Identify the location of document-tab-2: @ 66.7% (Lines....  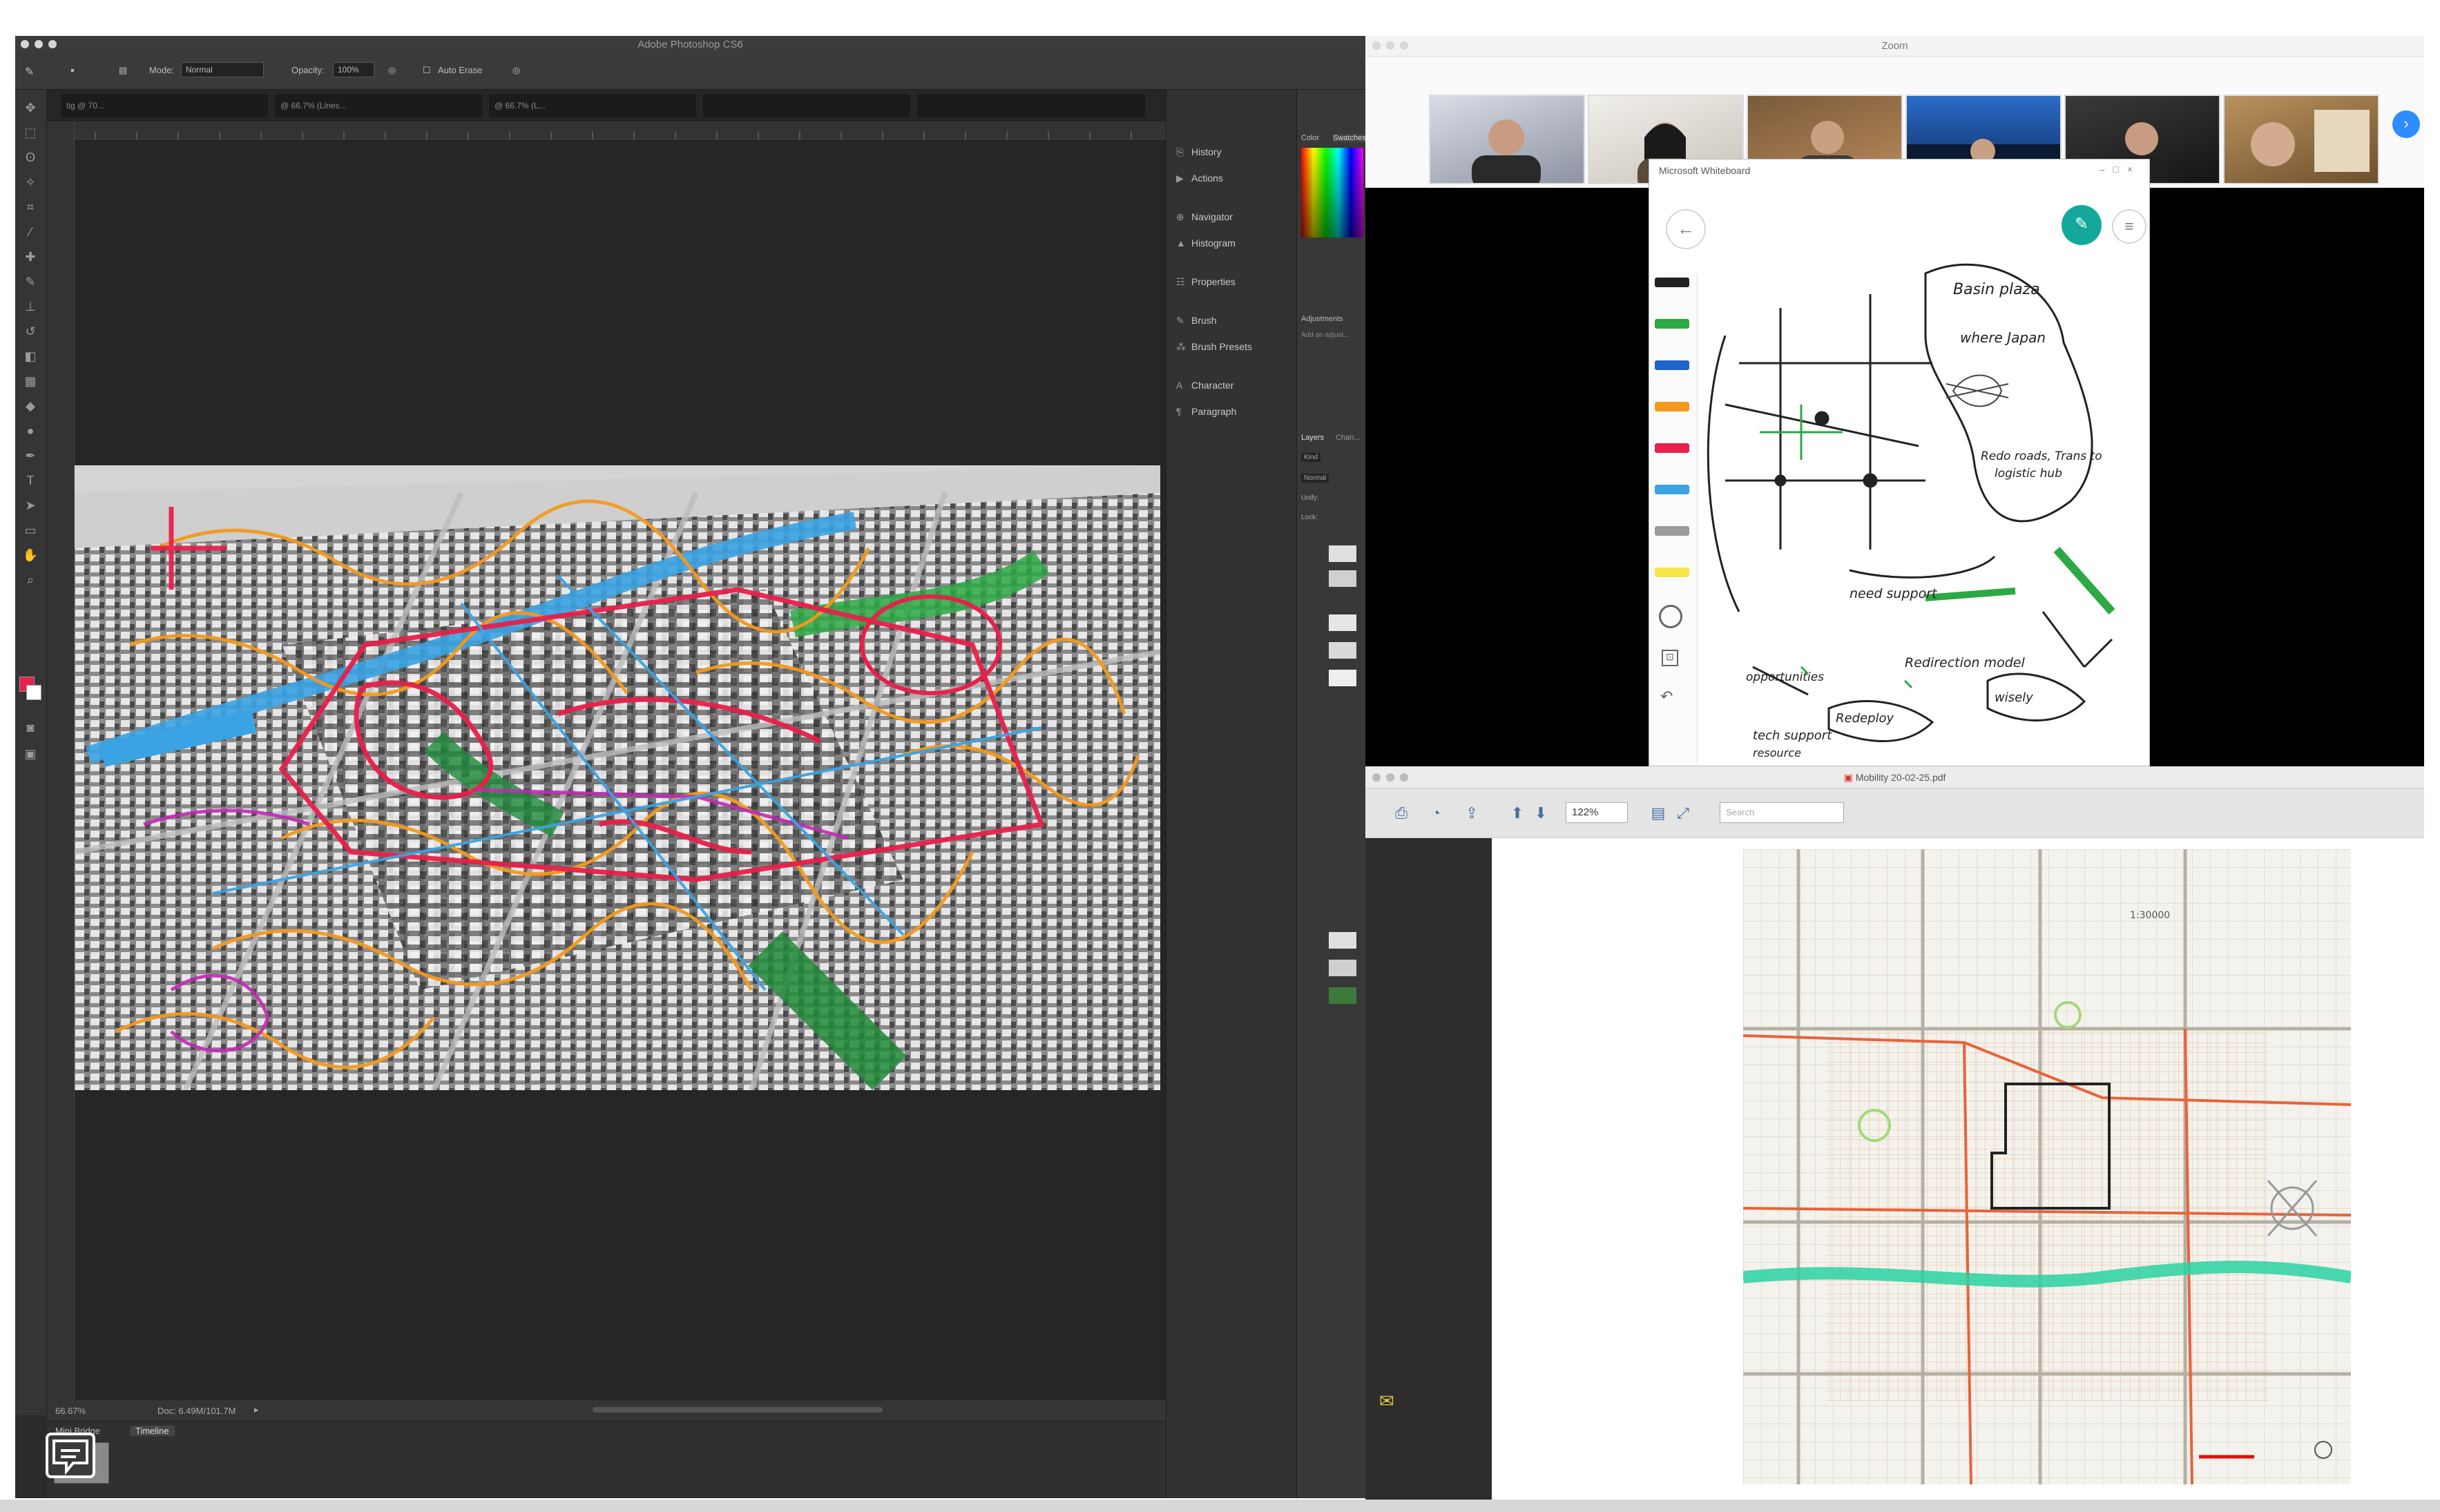
(378, 105).